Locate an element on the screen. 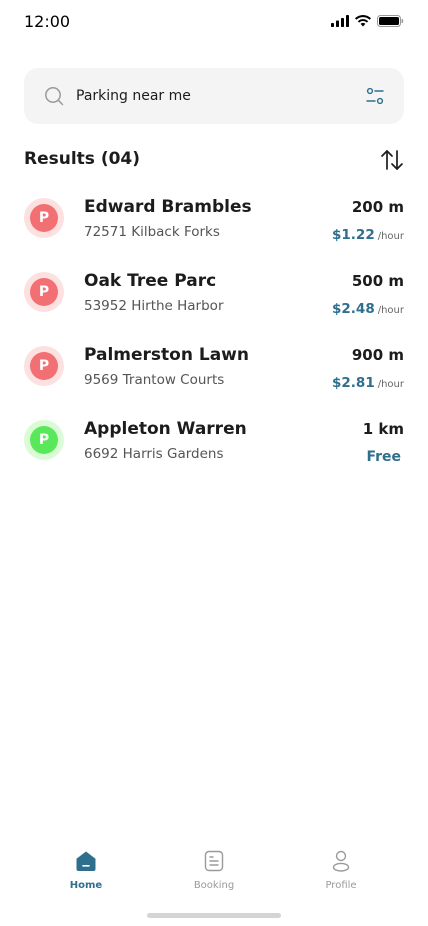 The height and width of the screenshot is (926, 428). nav-item-profile: Profile is located at coordinates (341, 868).